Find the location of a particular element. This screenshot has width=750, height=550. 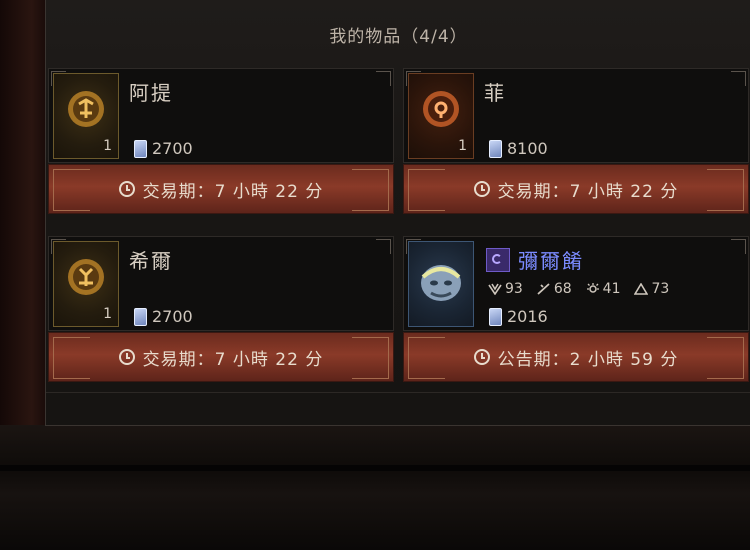

item-card-fei: 1 菲 8100 交易期：7 小時 22 分 is located at coordinates (576, 143).